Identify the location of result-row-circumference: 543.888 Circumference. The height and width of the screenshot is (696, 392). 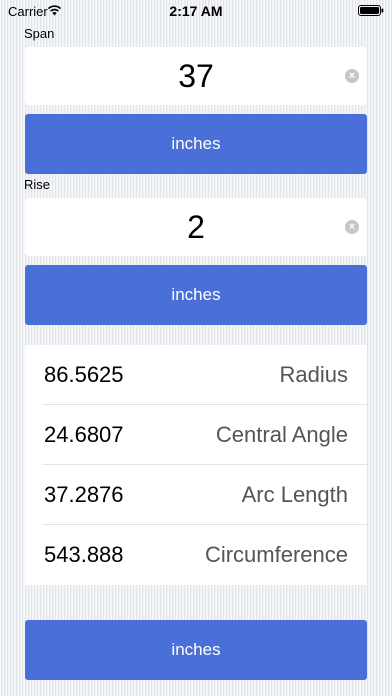
(205, 555).